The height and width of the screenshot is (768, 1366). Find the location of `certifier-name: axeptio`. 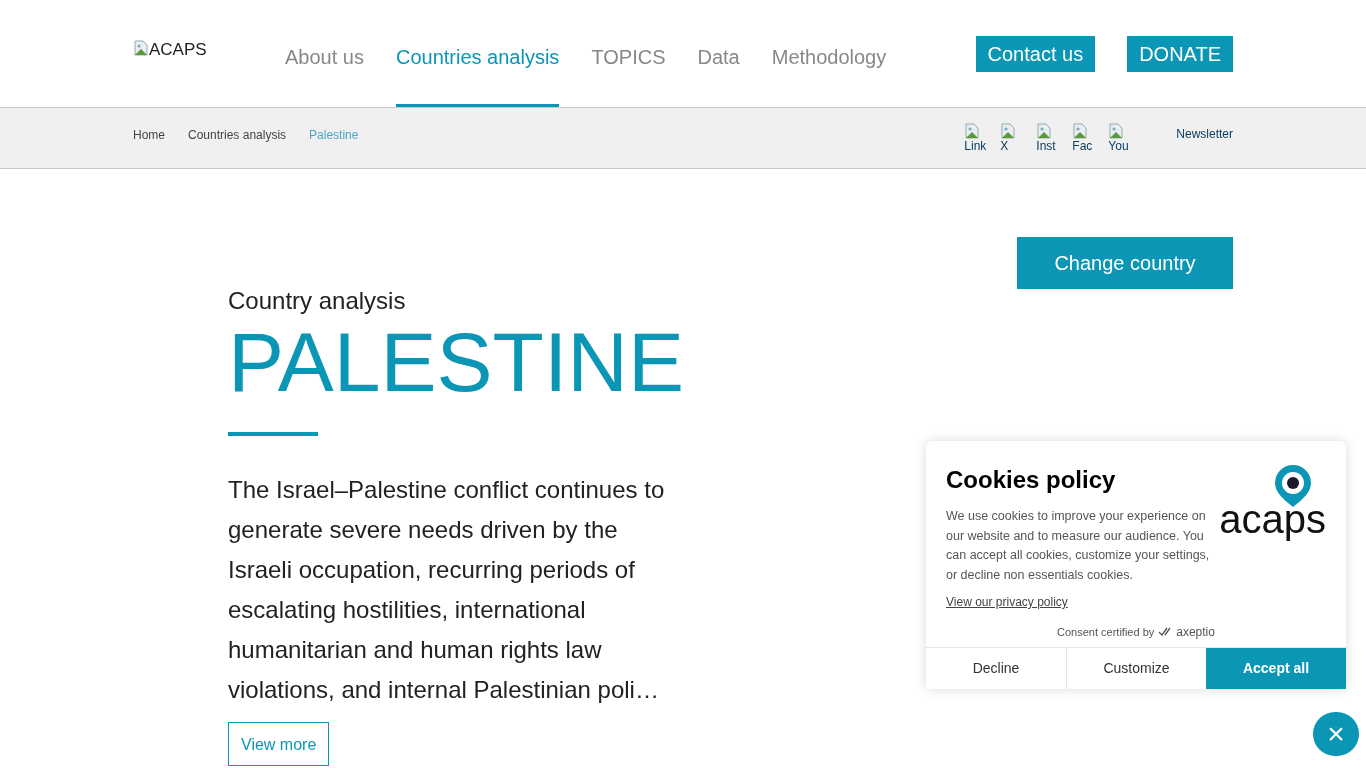

certifier-name: axeptio is located at coordinates (1195, 632).